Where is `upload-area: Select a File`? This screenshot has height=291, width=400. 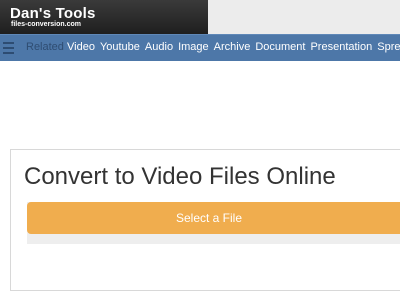 upload-area: Select a File is located at coordinates (213, 223).